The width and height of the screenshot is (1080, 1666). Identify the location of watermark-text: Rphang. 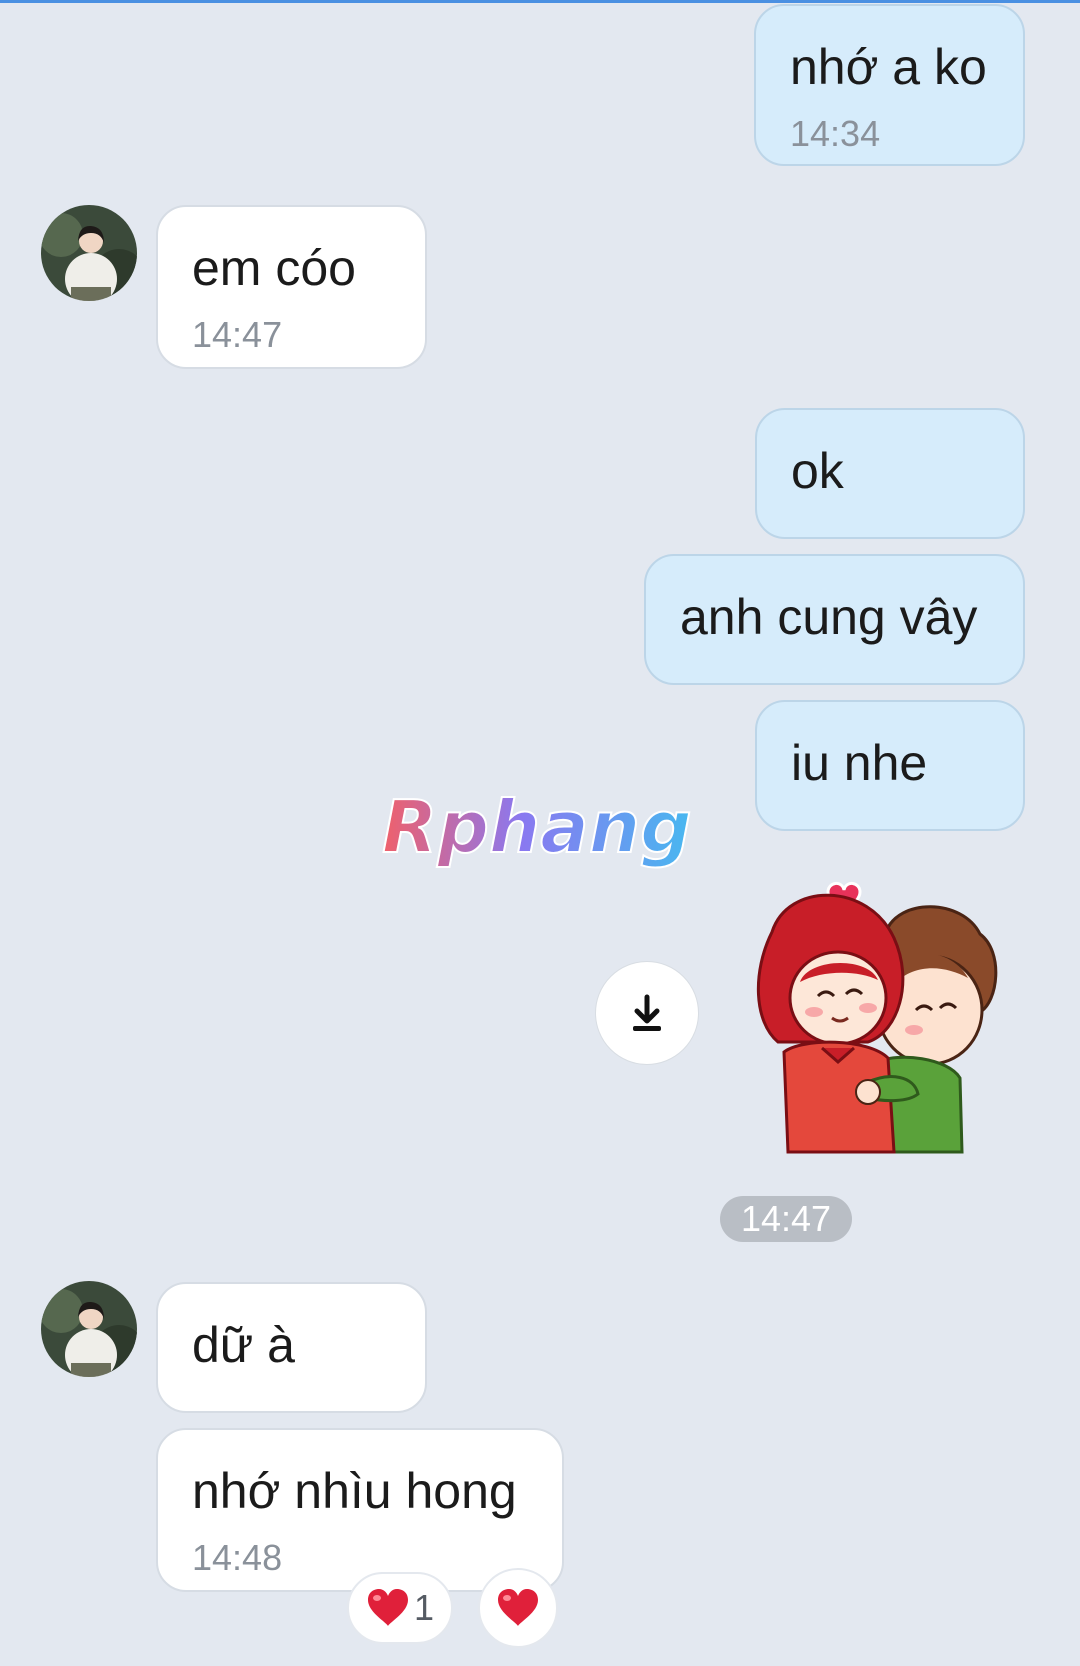
(537, 827).